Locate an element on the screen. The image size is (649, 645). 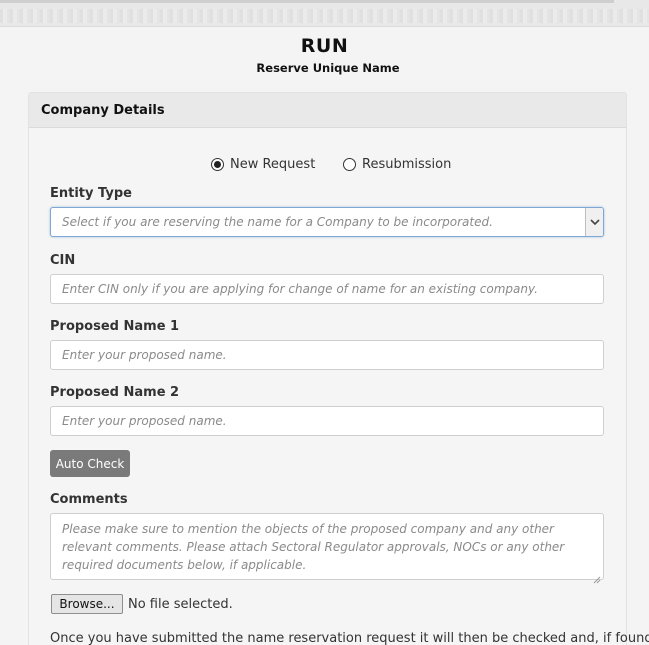
chevron-down-icon is located at coordinates (594, 222).